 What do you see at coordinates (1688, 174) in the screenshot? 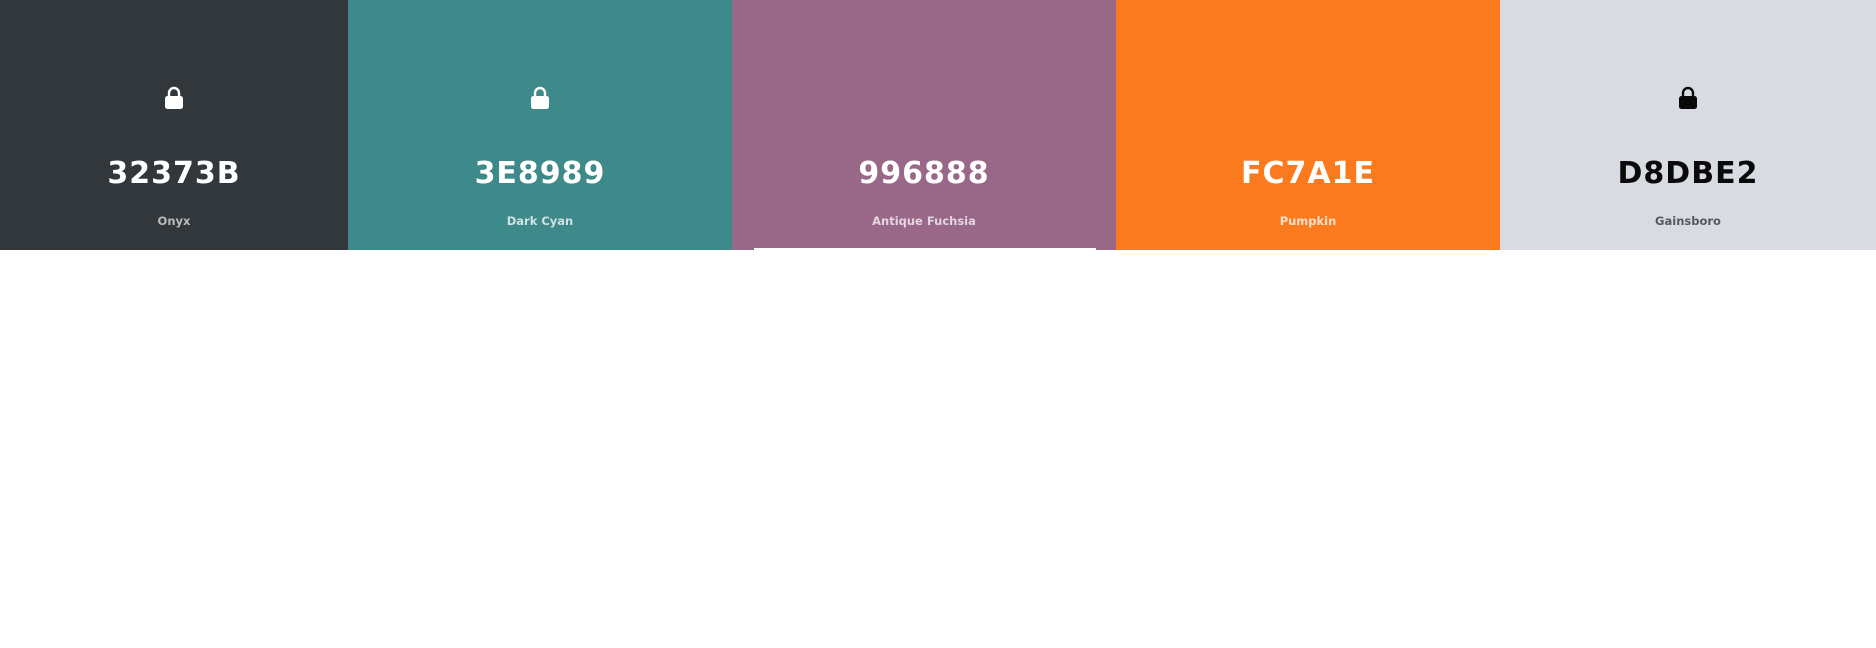
I see `swatch-hex-code: D8DBE2` at bounding box center [1688, 174].